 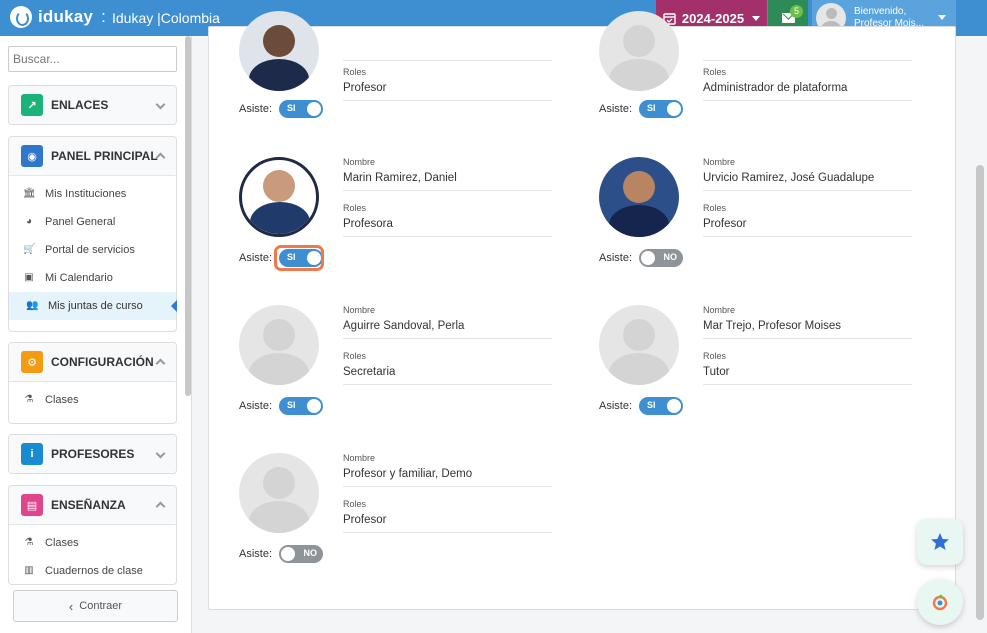 What do you see at coordinates (92, 400) in the screenshot?
I see `sidebar-item-clases-config: ⚗ Clases` at bounding box center [92, 400].